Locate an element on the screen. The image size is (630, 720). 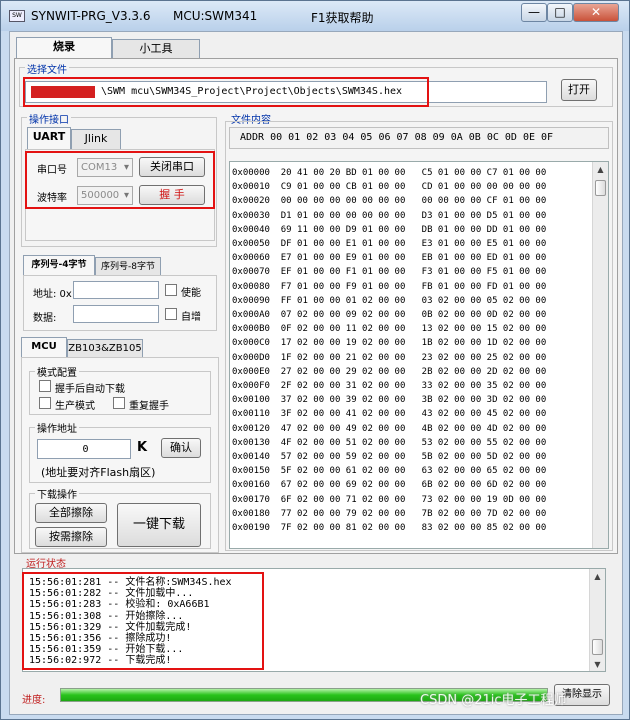
auto-increment-label: 自增 is located at coordinates (191, 317).